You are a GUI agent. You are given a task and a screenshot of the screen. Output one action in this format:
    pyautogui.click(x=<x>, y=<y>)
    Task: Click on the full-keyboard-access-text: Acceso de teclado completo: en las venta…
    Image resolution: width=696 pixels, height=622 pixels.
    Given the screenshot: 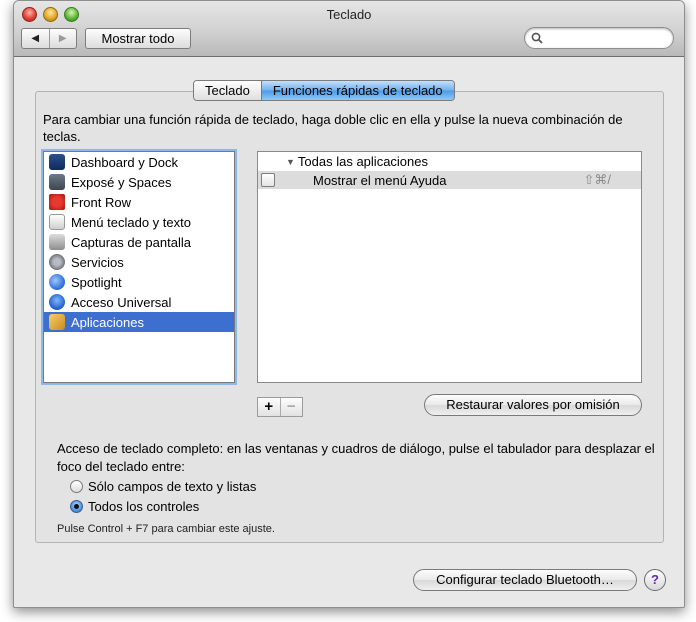 What is the action you would take?
    pyautogui.click(x=356, y=457)
    